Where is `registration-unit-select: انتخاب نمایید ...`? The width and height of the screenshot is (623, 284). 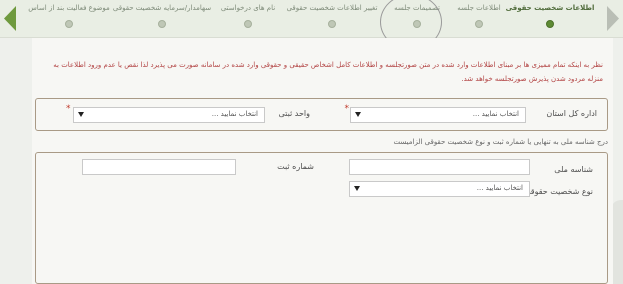
registration-unit-select: انتخاب نمایید ... is located at coordinates (169, 115).